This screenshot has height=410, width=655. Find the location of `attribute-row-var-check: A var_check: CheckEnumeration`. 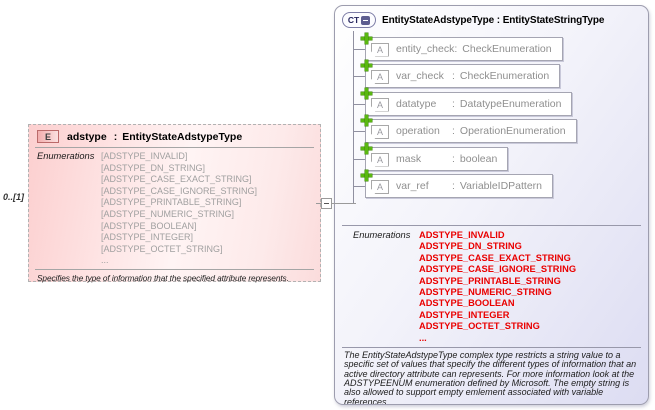

attribute-row-var-check: A var_check: CheckEnumeration is located at coordinates (500, 74).